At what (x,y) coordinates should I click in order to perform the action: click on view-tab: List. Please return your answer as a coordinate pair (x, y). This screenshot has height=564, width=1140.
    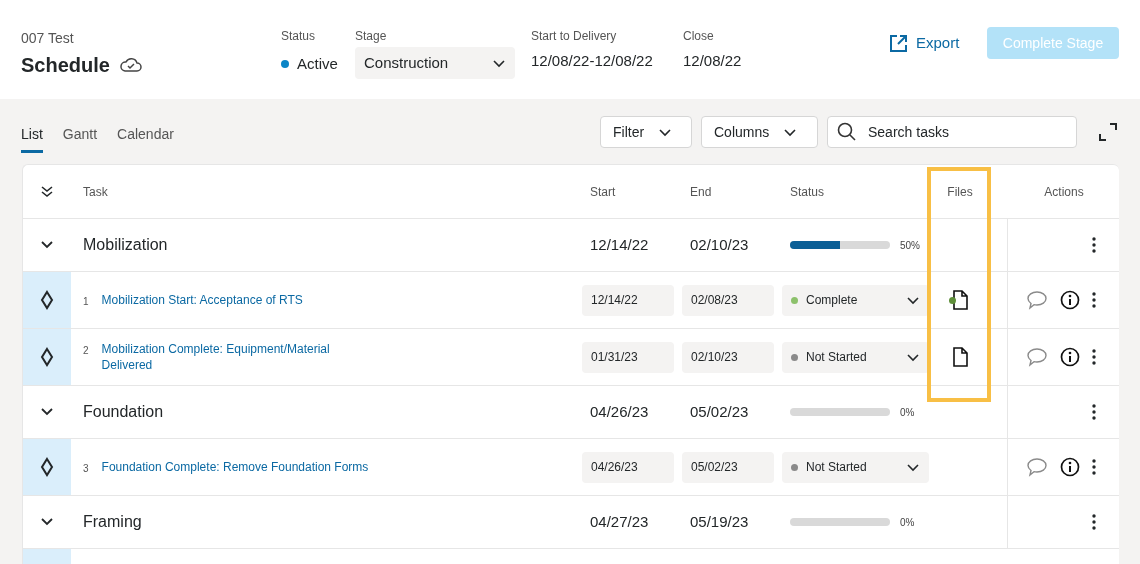
    Looking at the image, I should click on (32, 138).